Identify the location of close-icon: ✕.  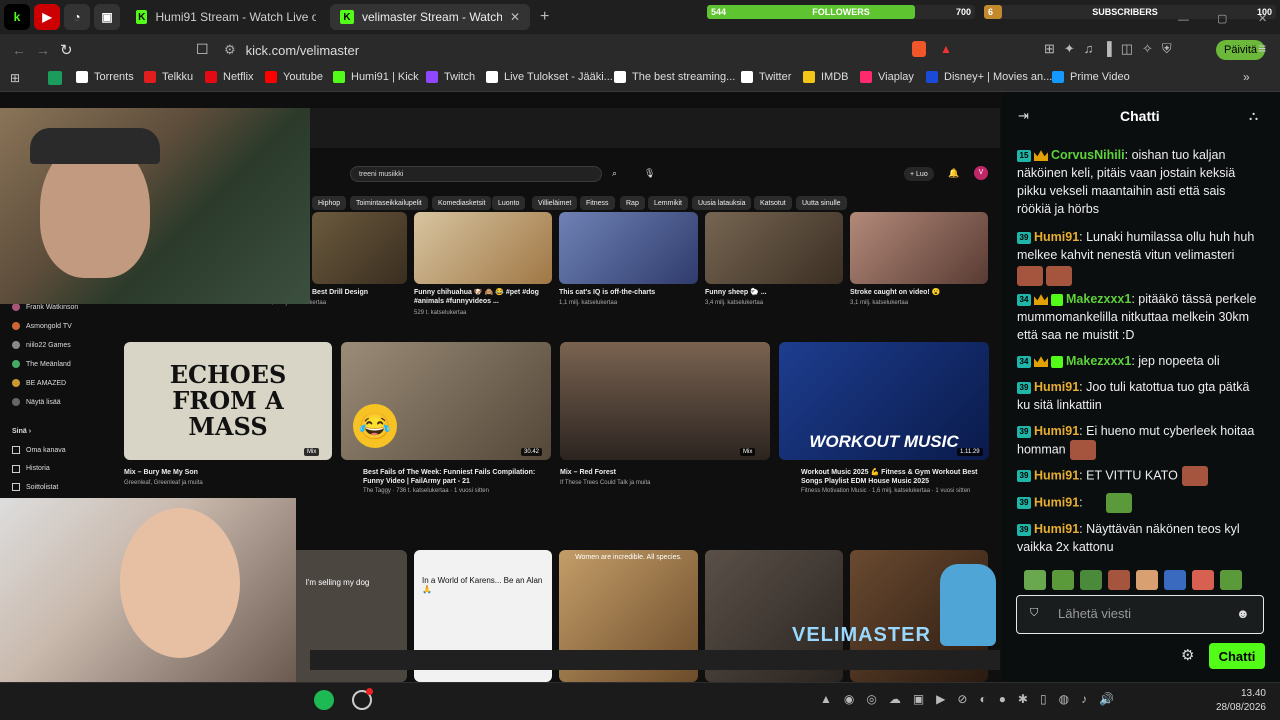
(515, 17).